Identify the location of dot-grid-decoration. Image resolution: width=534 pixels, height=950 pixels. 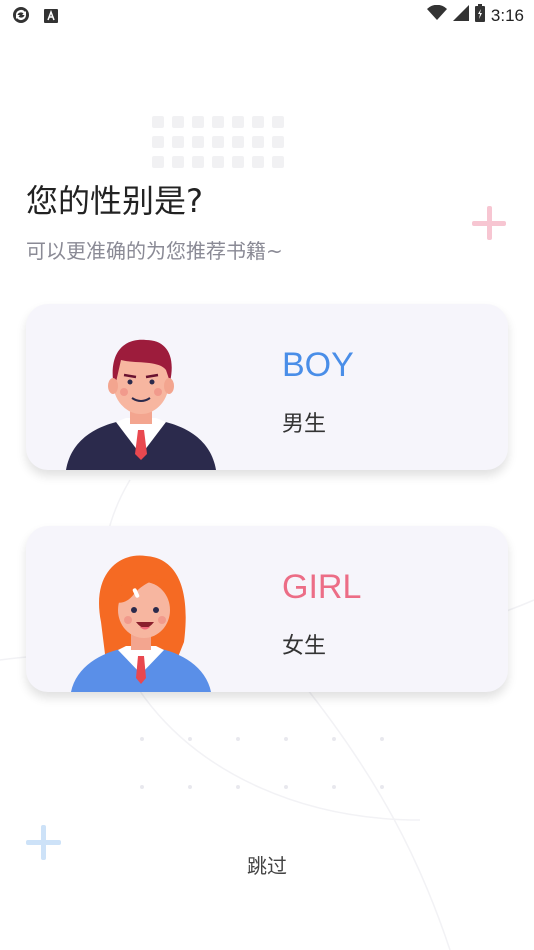
(218, 142).